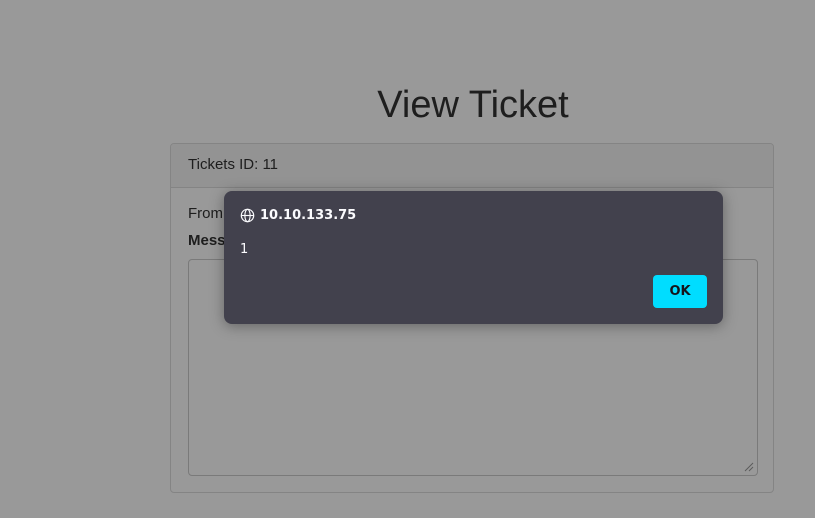  I want to click on ok-button: OK, so click(680, 291).